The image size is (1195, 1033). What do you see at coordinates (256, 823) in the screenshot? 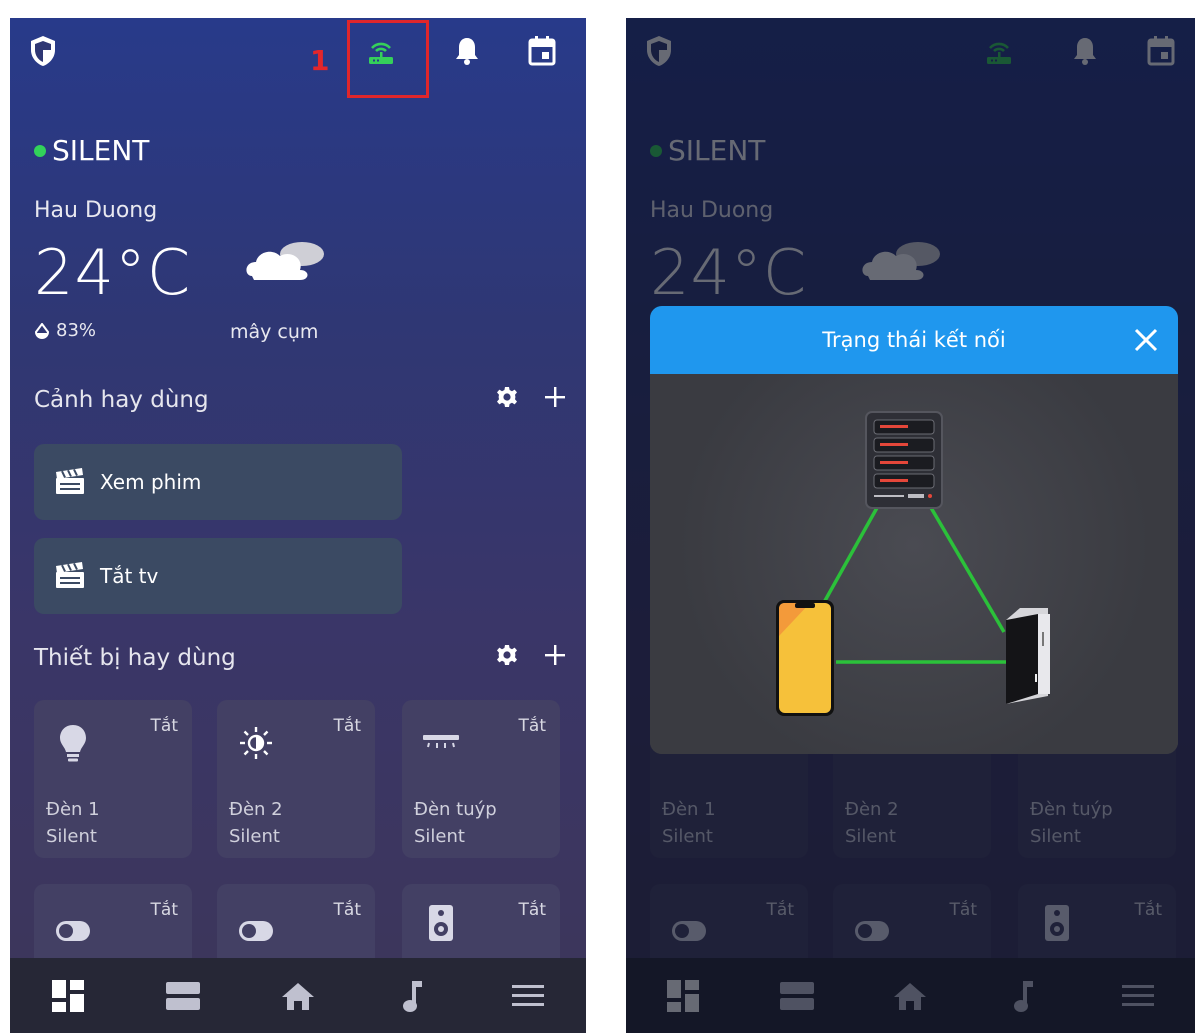
I see `device-name: Đèn 2 Silent` at bounding box center [256, 823].